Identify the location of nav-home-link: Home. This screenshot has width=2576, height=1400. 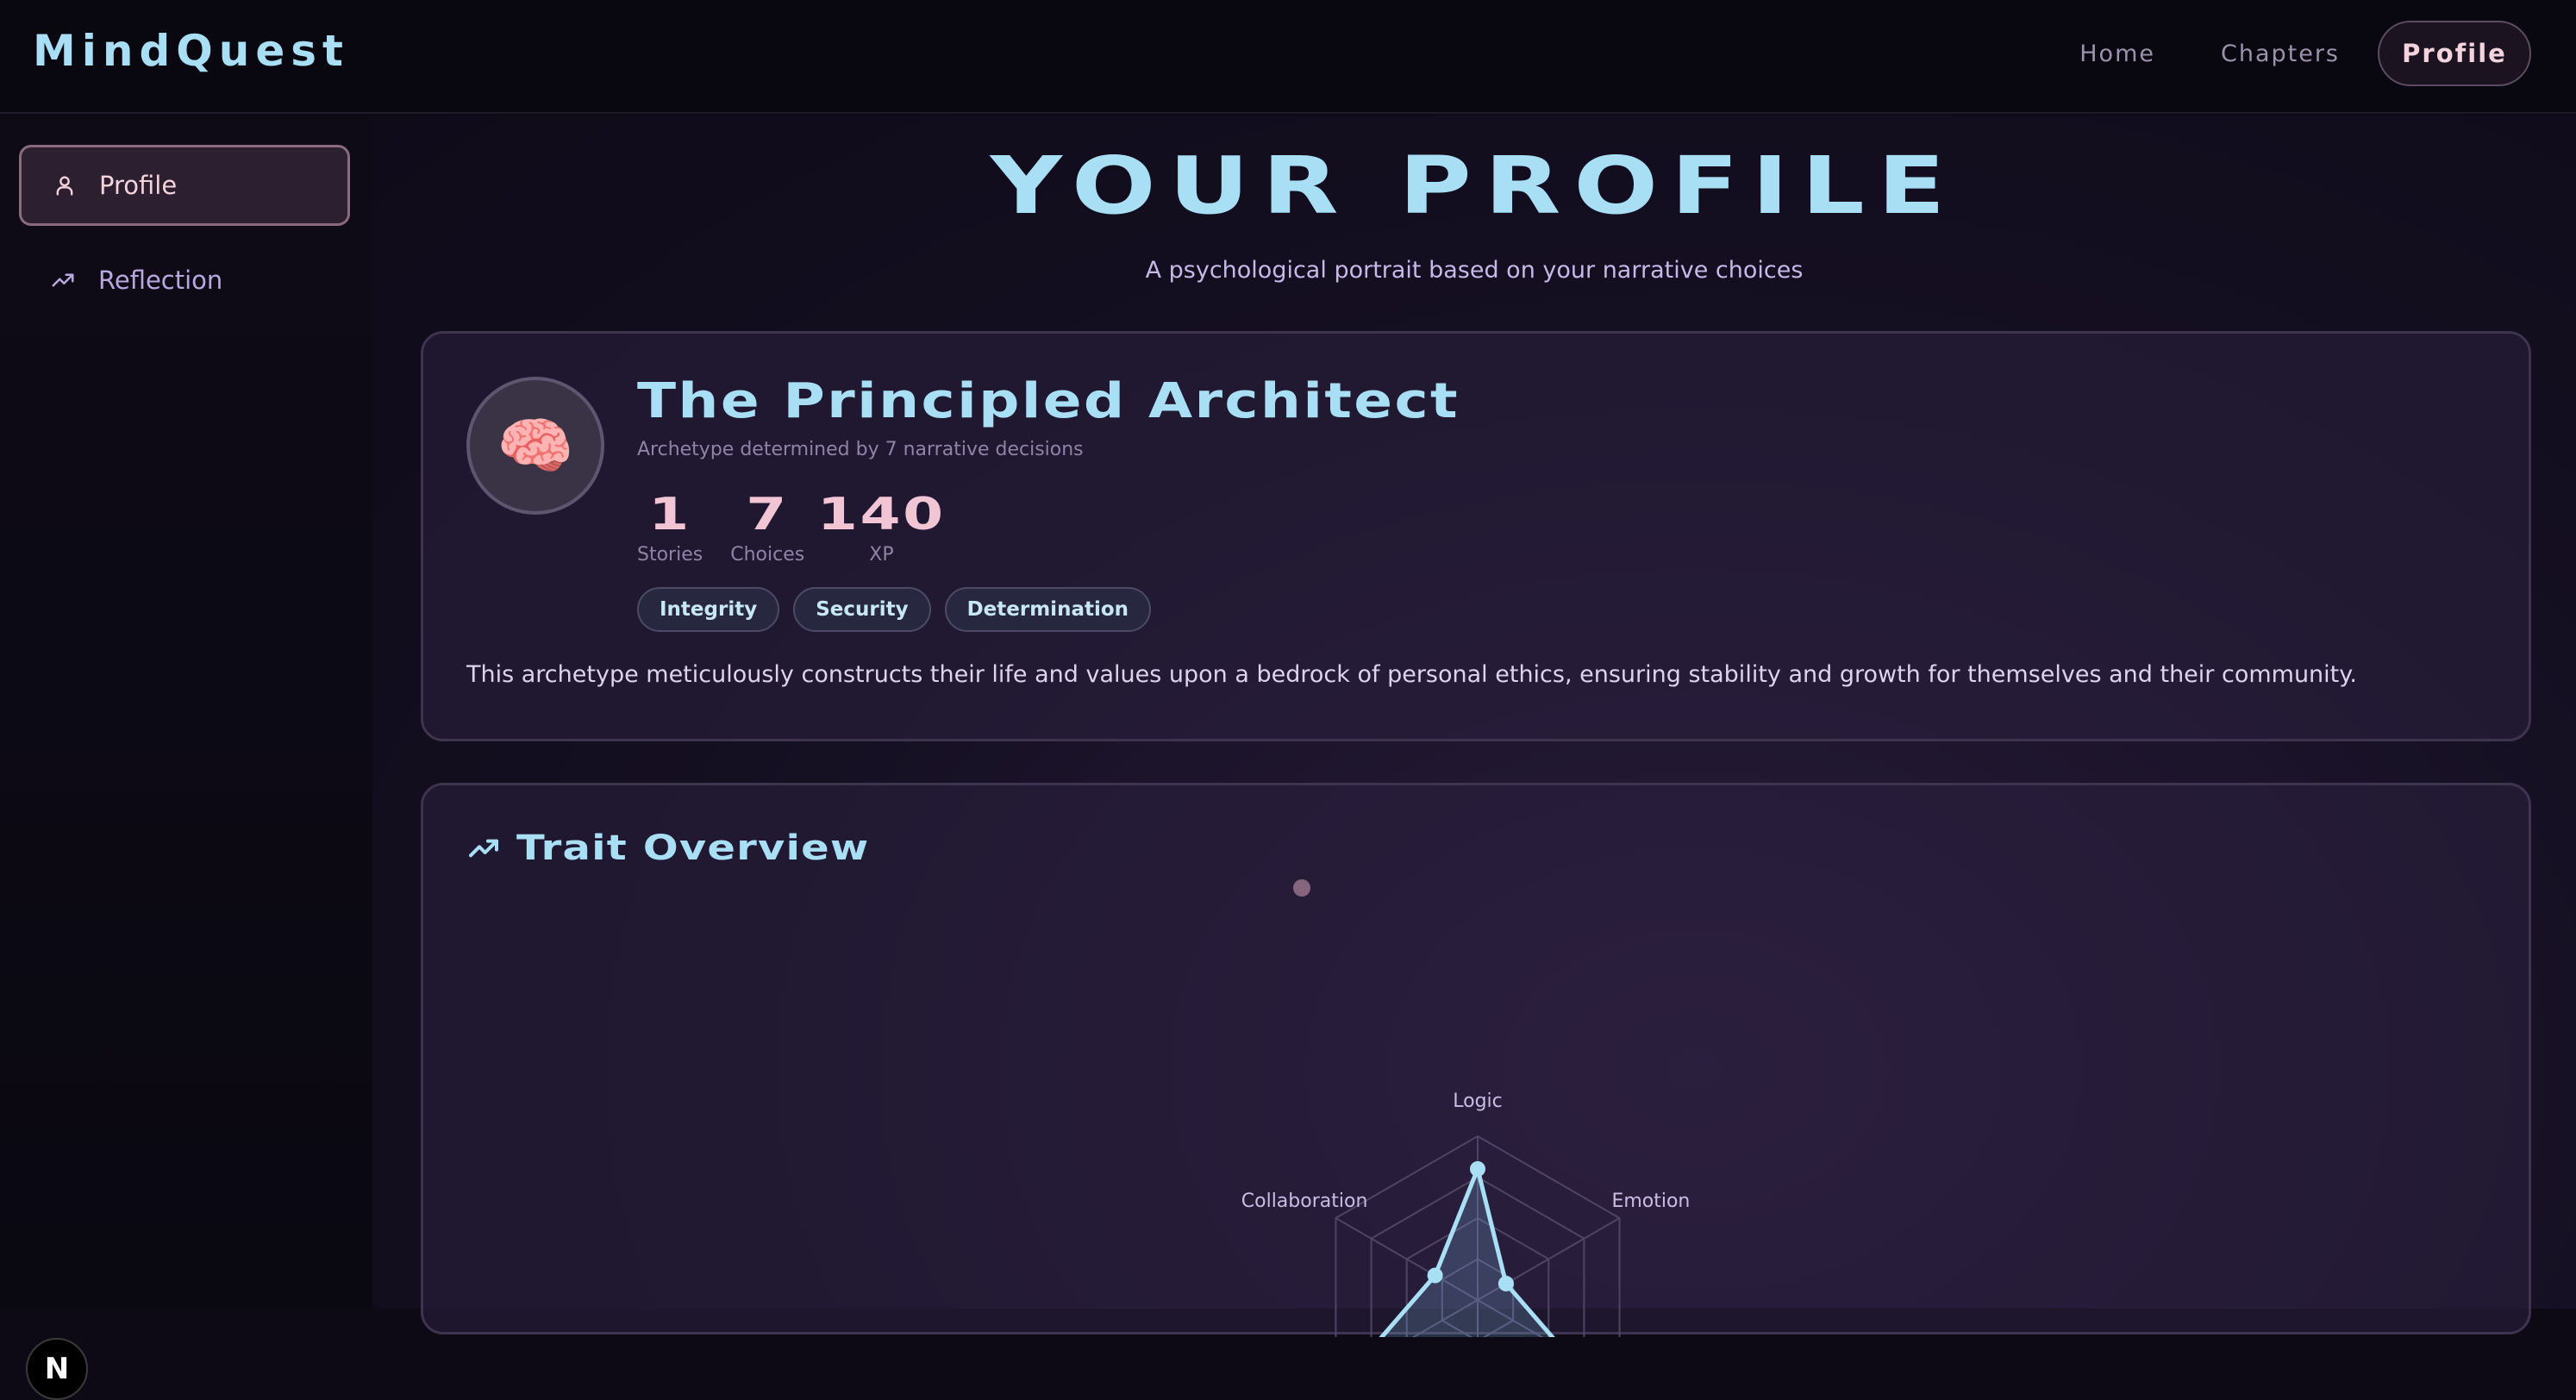
(2117, 54).